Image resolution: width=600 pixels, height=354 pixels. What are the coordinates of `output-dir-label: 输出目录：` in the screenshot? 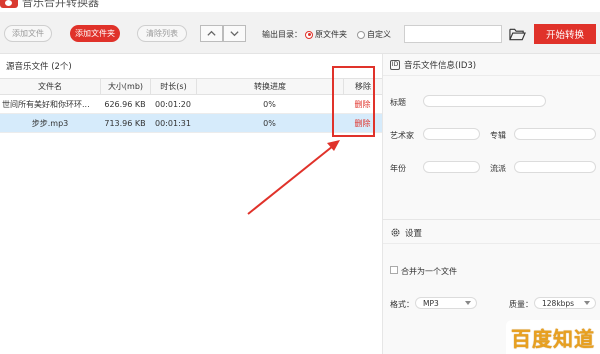 It's located at (282, 34).